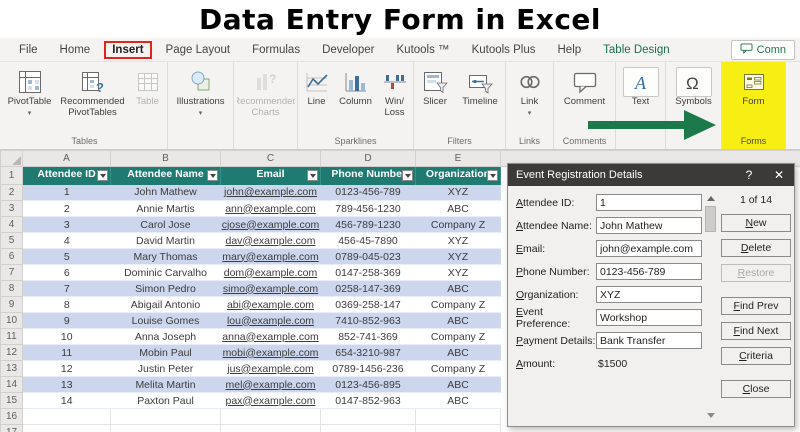  I want to click on row-header: 4, so click(11, 224).